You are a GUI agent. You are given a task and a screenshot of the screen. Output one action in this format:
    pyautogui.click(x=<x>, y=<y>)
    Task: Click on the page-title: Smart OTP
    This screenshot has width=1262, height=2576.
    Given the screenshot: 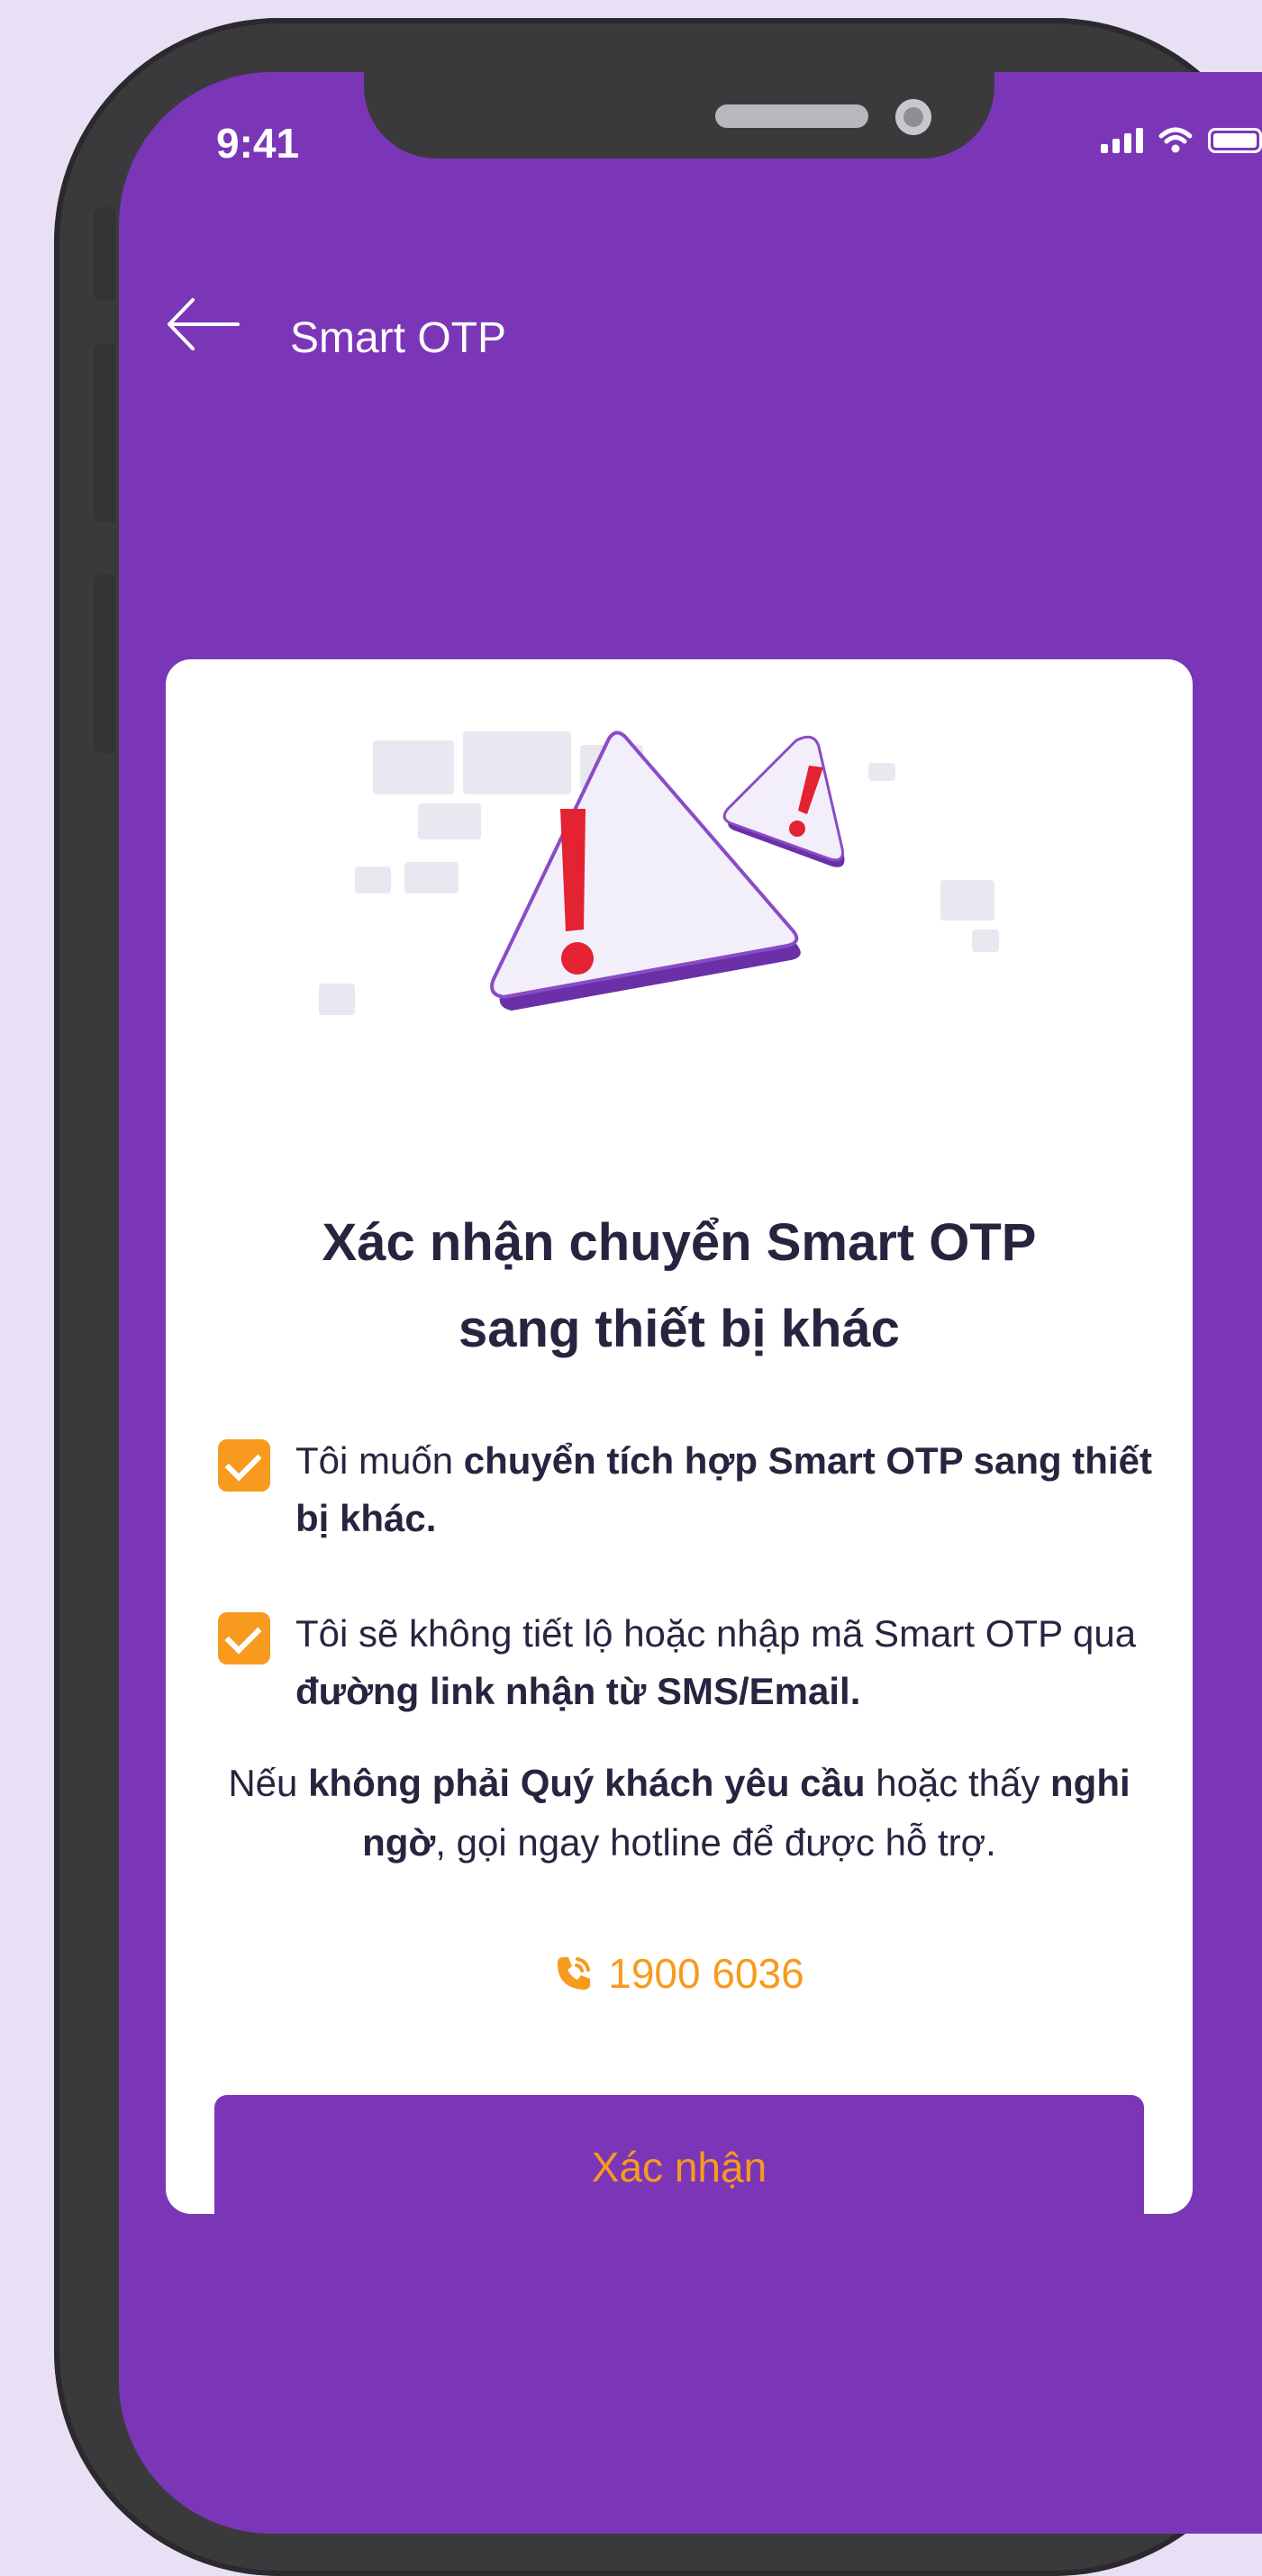 What is the action you would take?
    pyautogui.click(x=398, y=338)
    